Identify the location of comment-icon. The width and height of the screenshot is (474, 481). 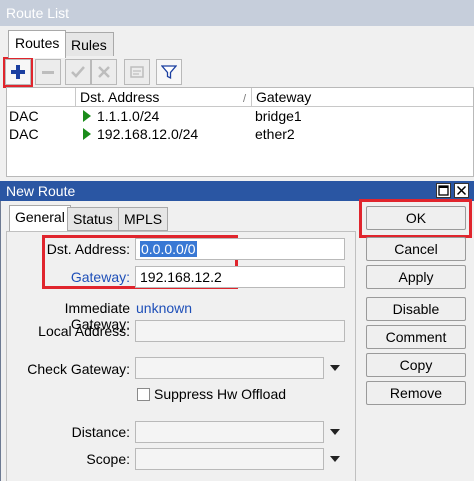
(137, 72).